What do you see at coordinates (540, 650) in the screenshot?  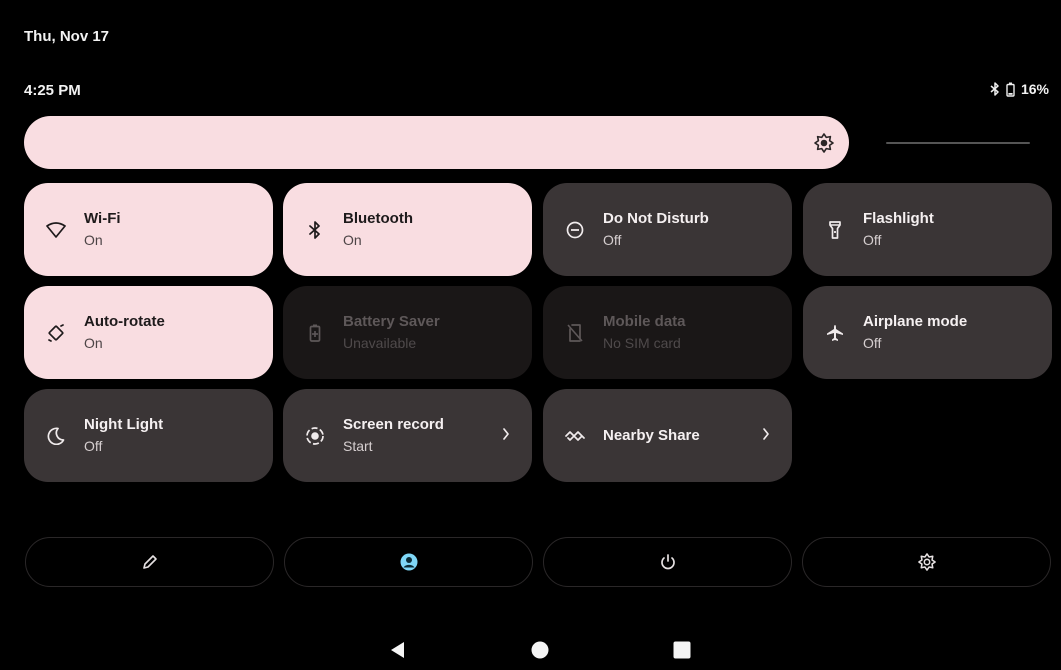 I see `home-icon` at bounding box center [540, 650].